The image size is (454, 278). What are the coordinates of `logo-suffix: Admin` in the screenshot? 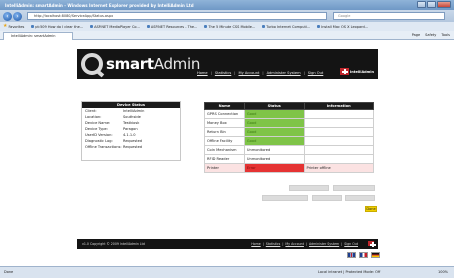 It's located at (177, 64).